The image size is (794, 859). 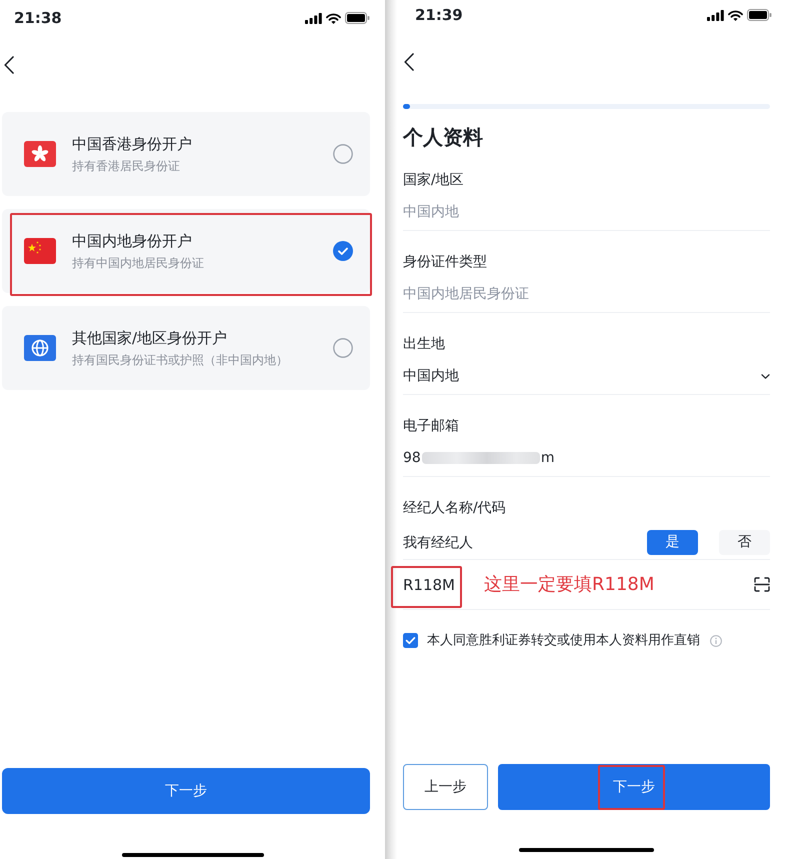 I want to click on globe-icon, so click(x=40, y=348).